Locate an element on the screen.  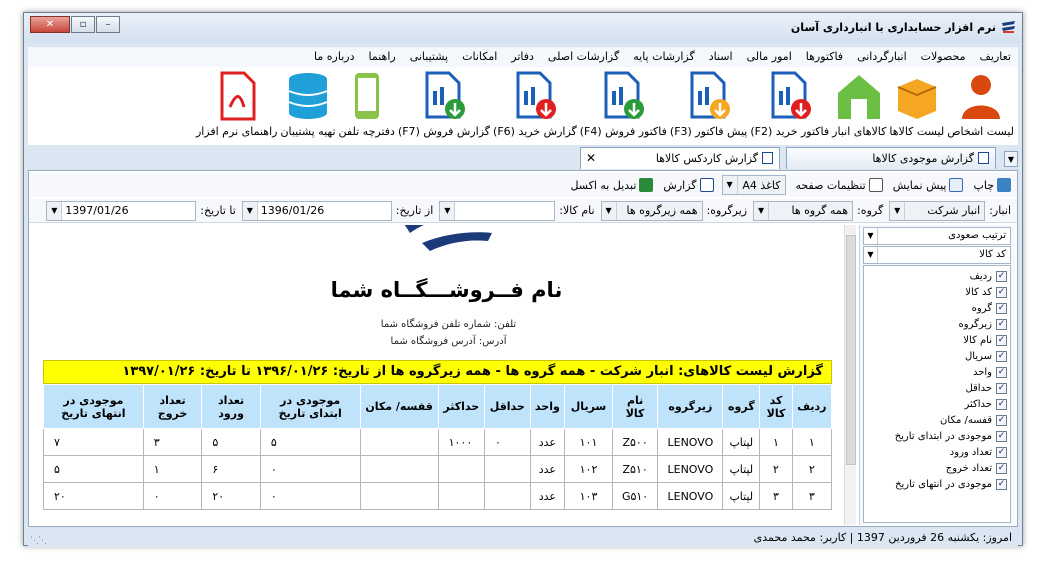
shop-address: آدرس: آدرس فروشگاه شما is located at coordinates (448, 341).